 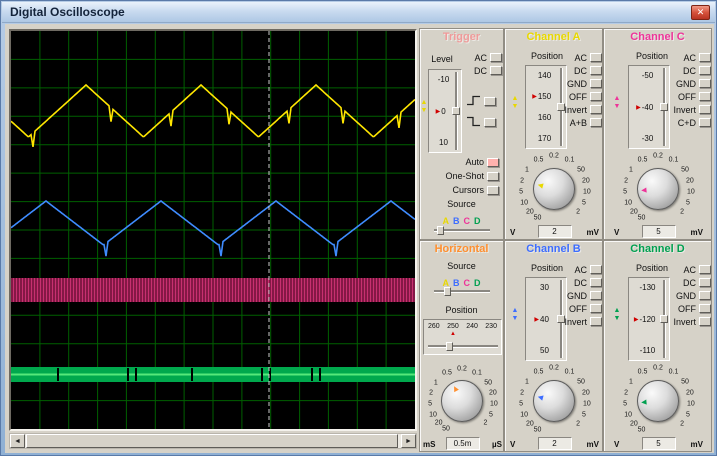 I want to click on trigger-mode-buttons: Auto One-Shot Cursors, so click(x=460, y=176).